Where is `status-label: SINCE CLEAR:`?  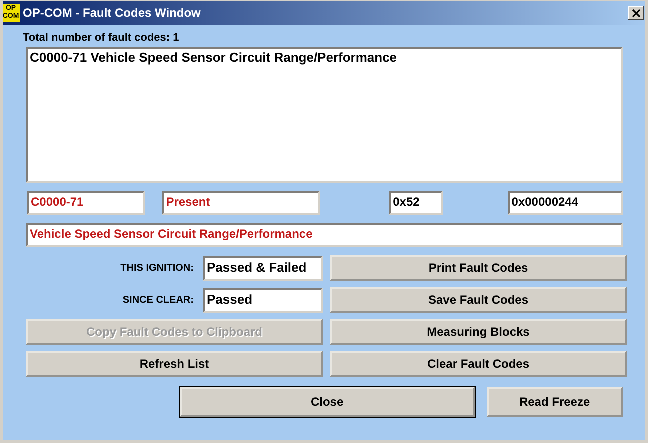 status-label: SINCE CLEAR: is located at coordinates (158, 300).